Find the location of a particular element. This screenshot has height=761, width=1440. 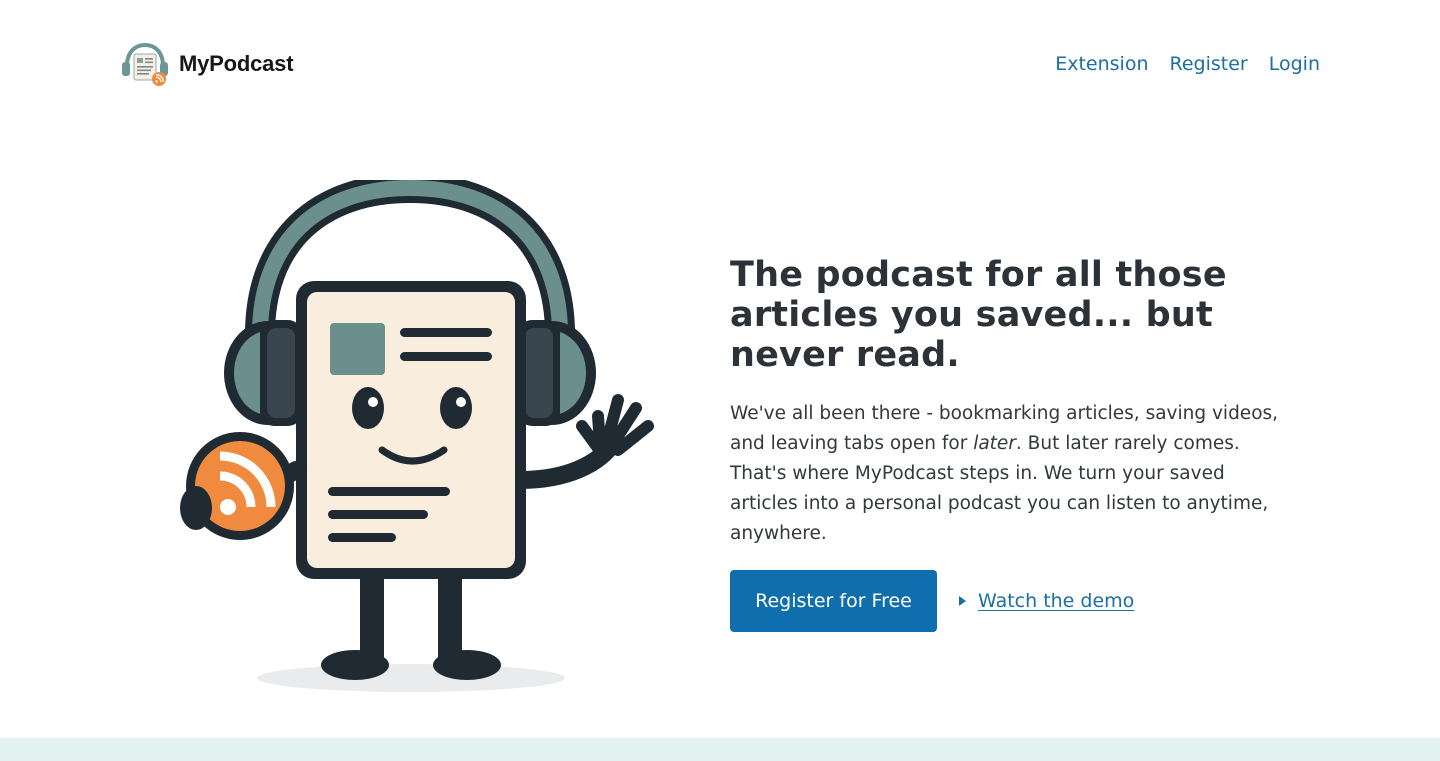

nav-link-extension: Extension is located at coordinates (1101, 64).